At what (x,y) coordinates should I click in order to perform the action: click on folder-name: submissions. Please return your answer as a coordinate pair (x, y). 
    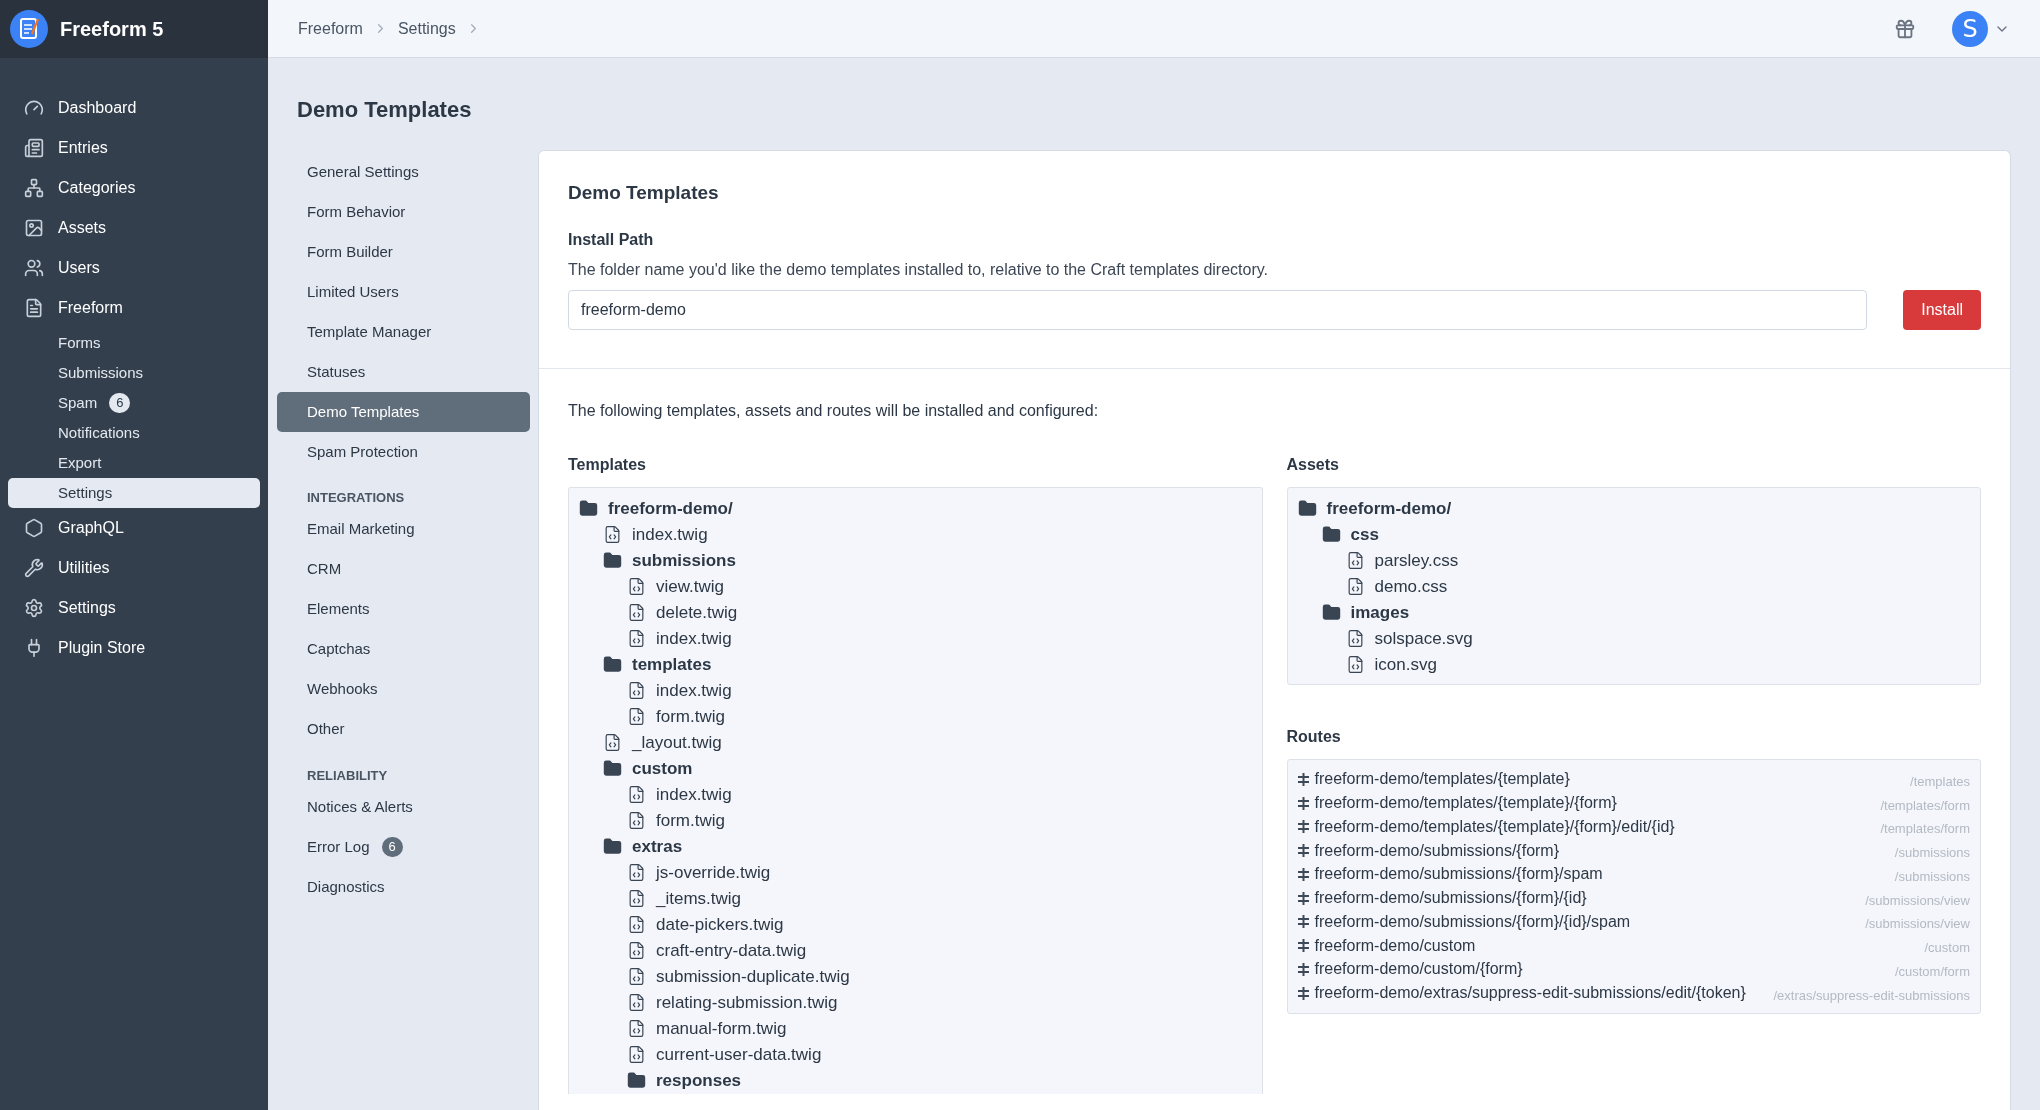
    Looking at the image, I should click on (684, 560).